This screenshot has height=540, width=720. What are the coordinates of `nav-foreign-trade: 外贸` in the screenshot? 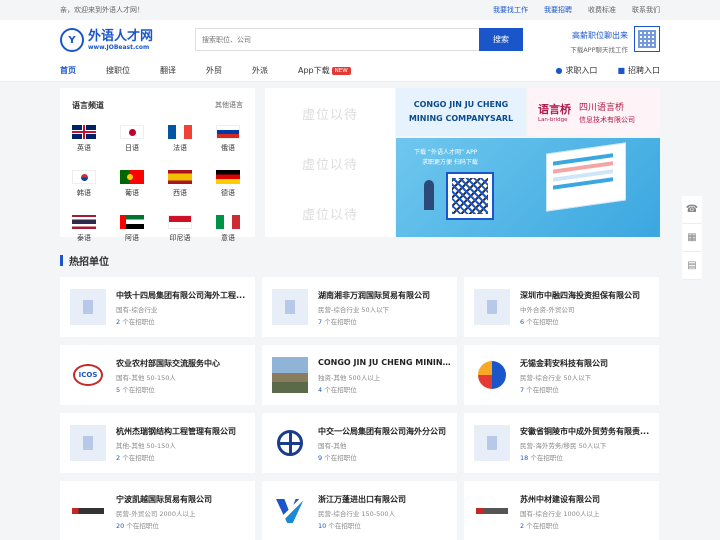 It's located at (214, 70).